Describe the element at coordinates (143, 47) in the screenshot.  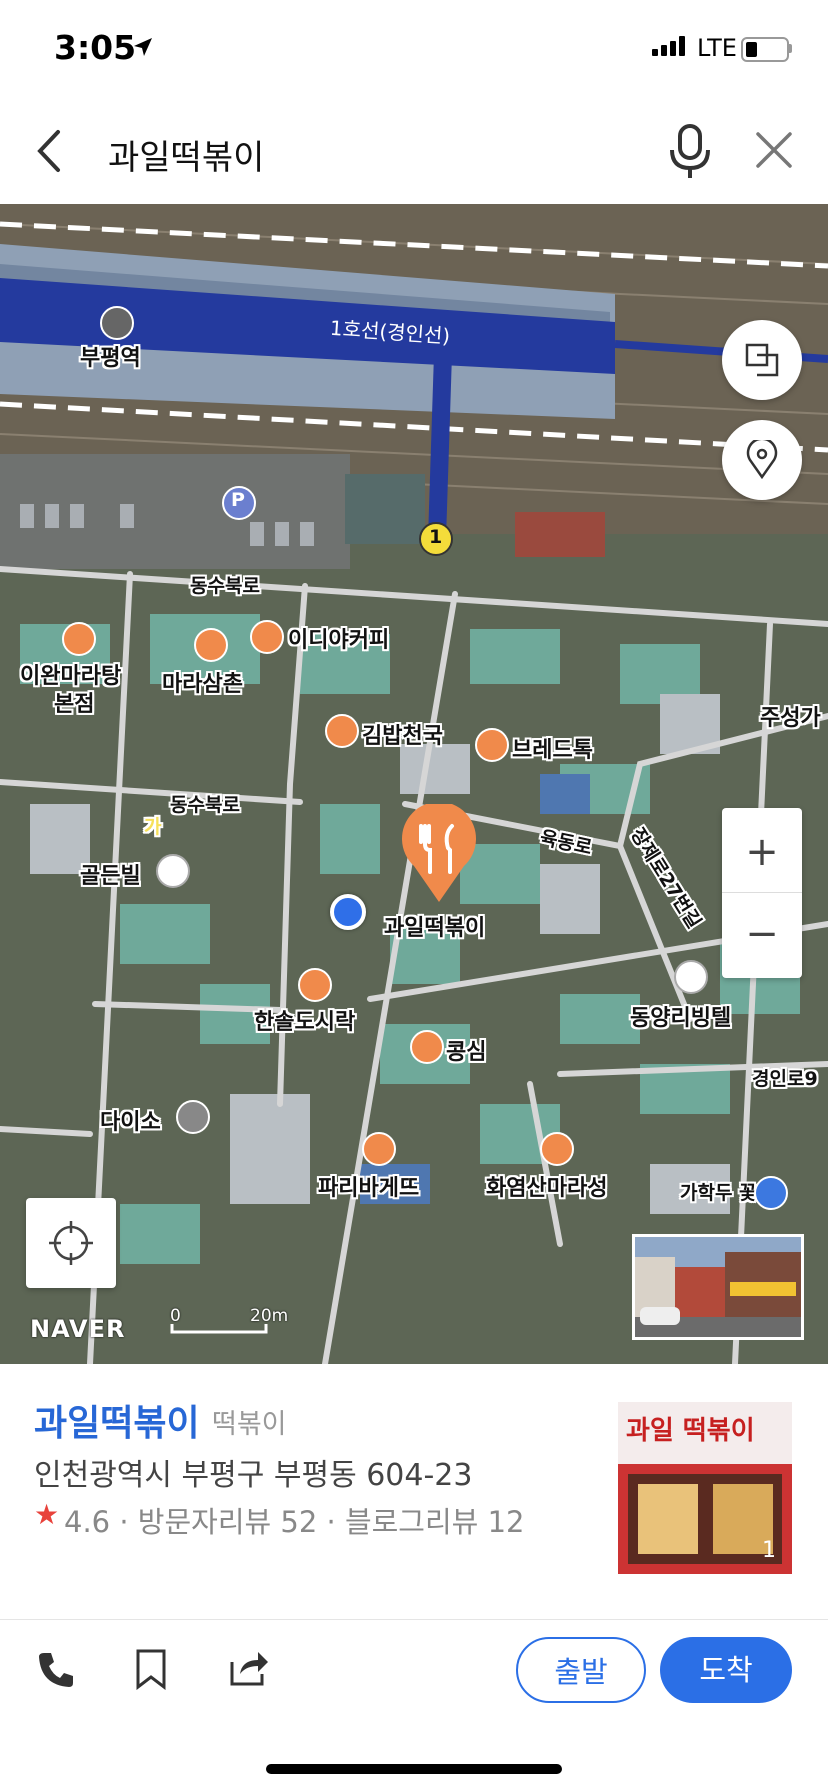
I see `location-arrow-icon` at that location.